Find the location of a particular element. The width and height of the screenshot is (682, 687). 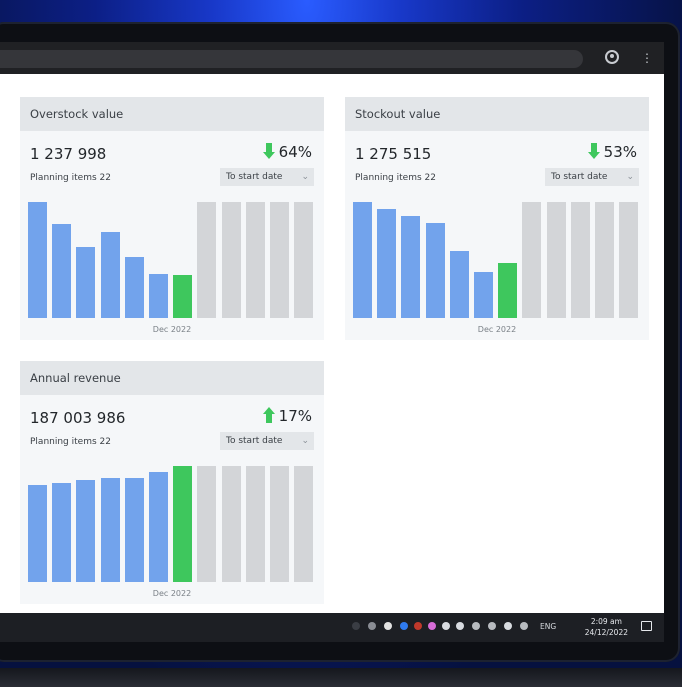

change-percent: 64% is located at coordinates (295, 152).